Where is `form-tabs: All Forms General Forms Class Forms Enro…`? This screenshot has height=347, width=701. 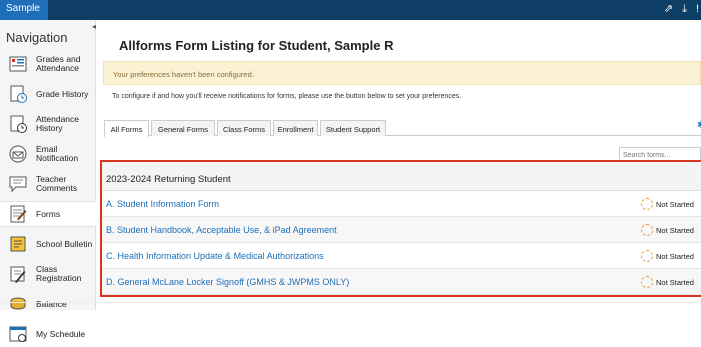
form-tabs: All Forms General Forms Class Forms Enro… is located at coordinates (402, 128).